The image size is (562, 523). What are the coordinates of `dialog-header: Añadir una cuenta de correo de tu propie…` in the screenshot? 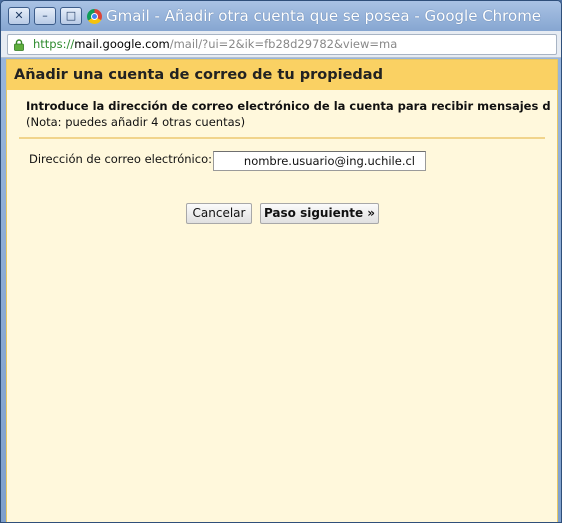 It's located at (282, 75).